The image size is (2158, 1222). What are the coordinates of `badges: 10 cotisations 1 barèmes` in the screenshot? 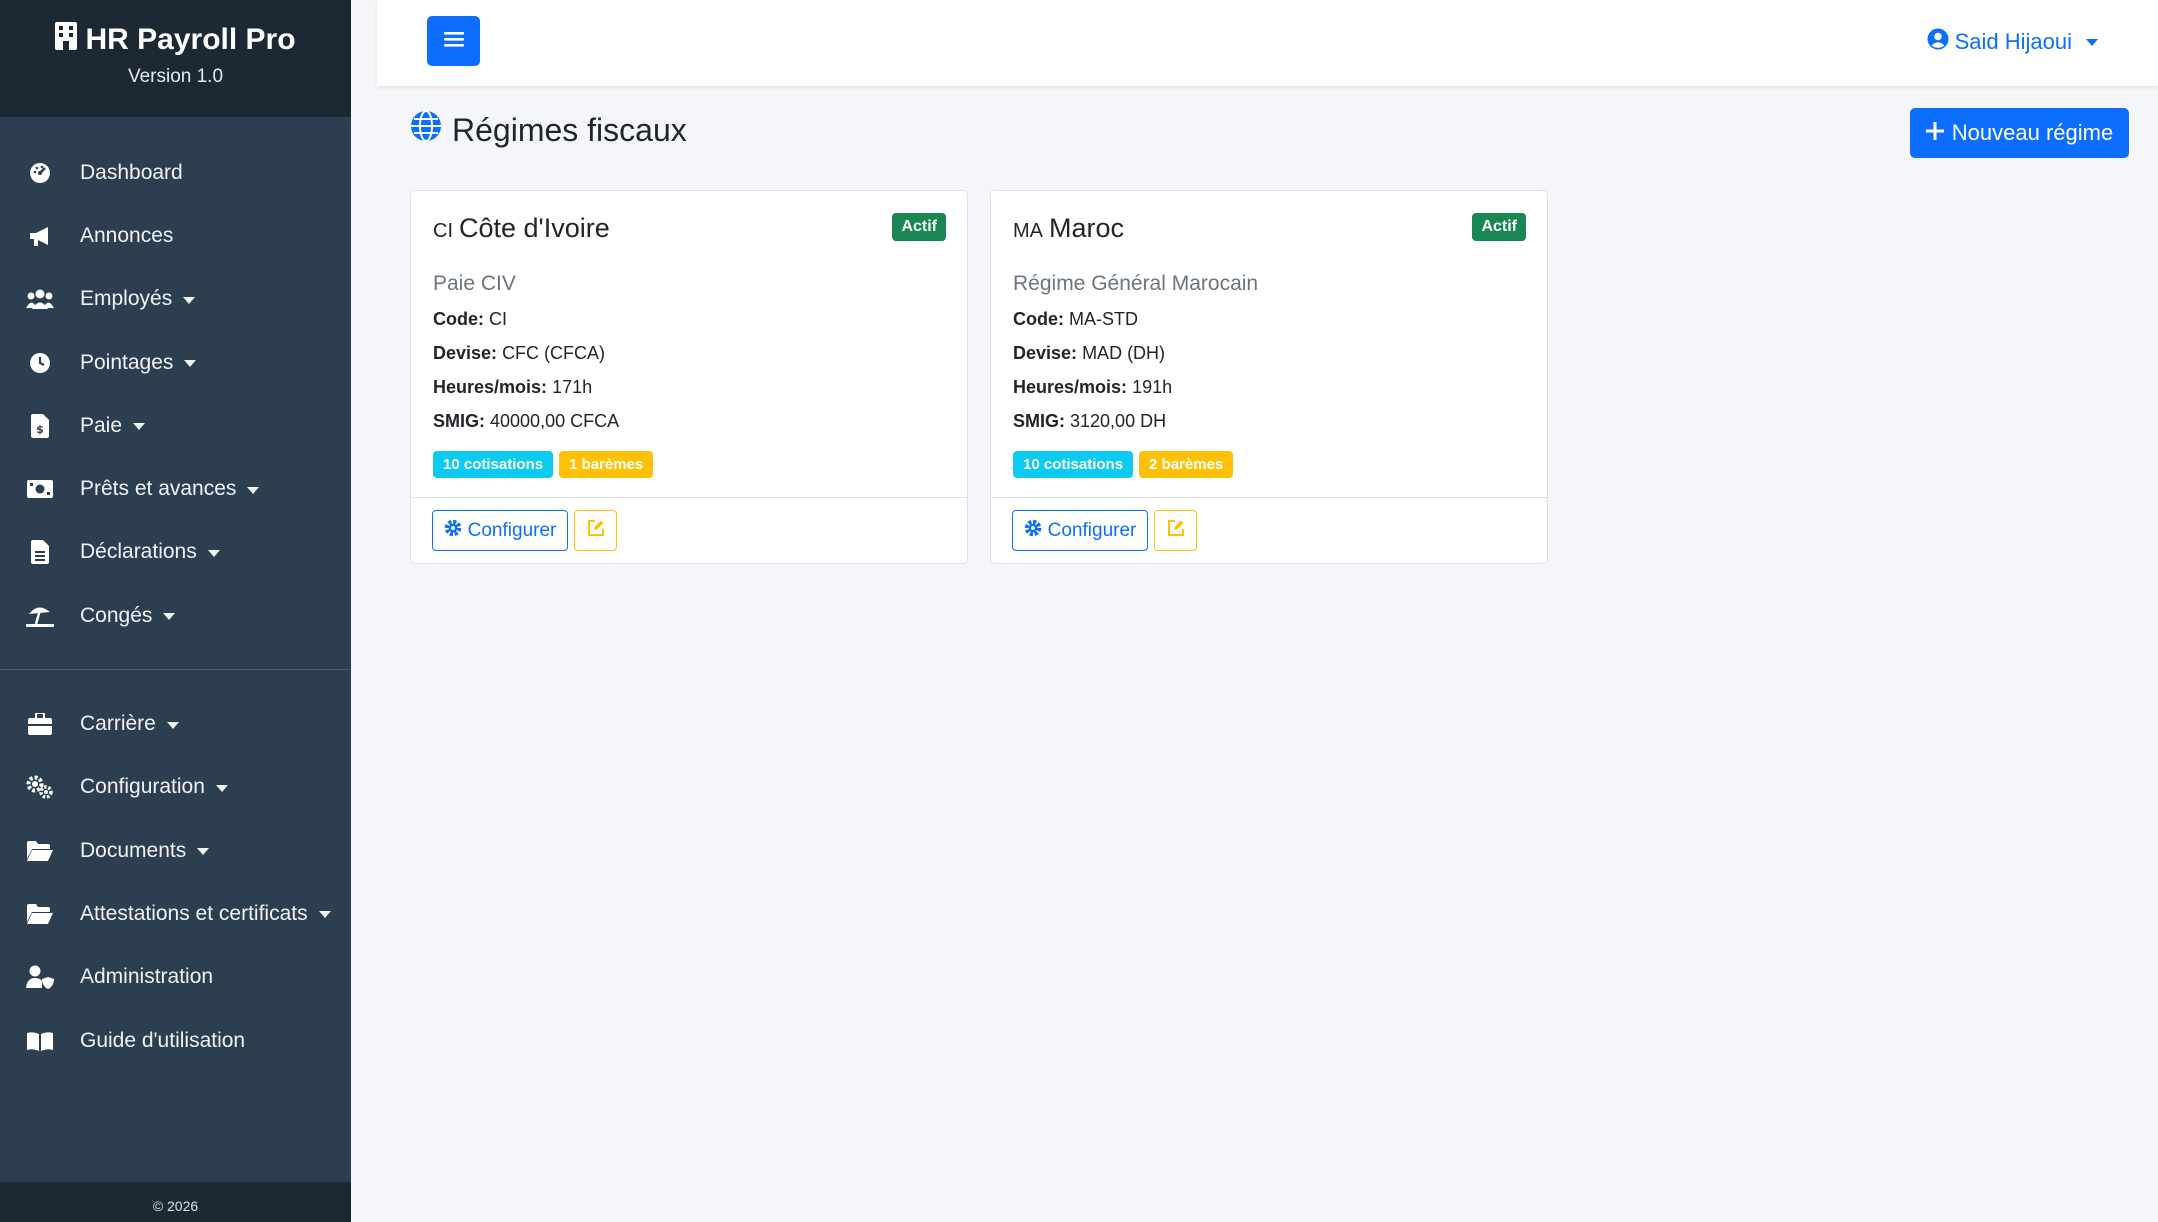 It's located at (689, 464).